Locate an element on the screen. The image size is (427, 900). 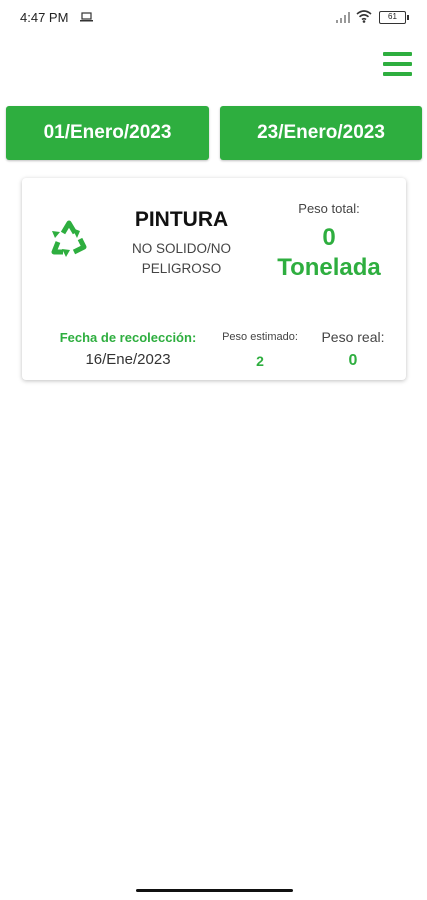
signal-icon is located at coordinates (343, 17).